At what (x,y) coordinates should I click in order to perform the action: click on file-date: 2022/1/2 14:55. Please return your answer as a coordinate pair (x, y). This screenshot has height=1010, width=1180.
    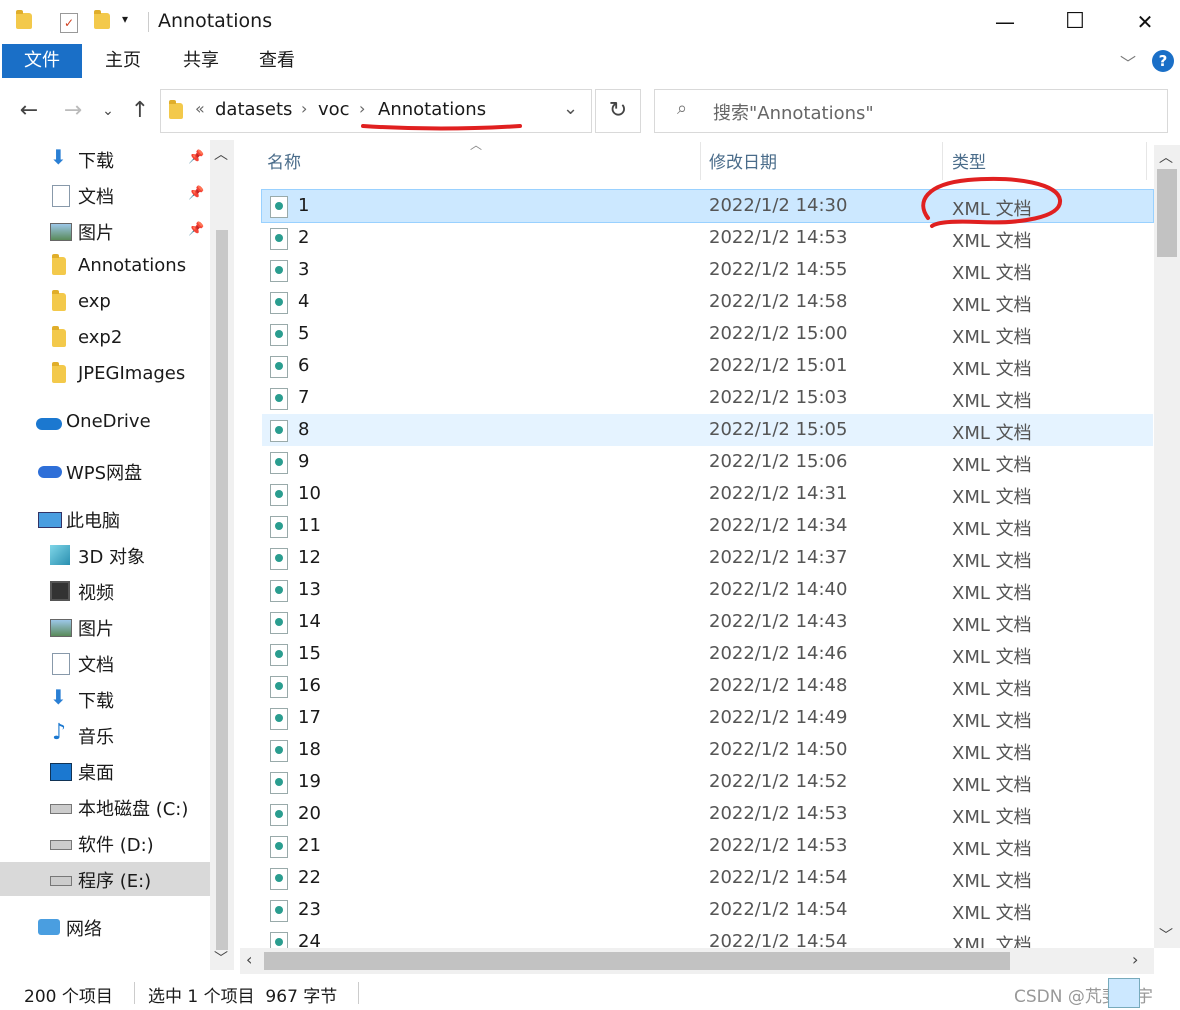
    Looking at the image, I should click on (778, 269).